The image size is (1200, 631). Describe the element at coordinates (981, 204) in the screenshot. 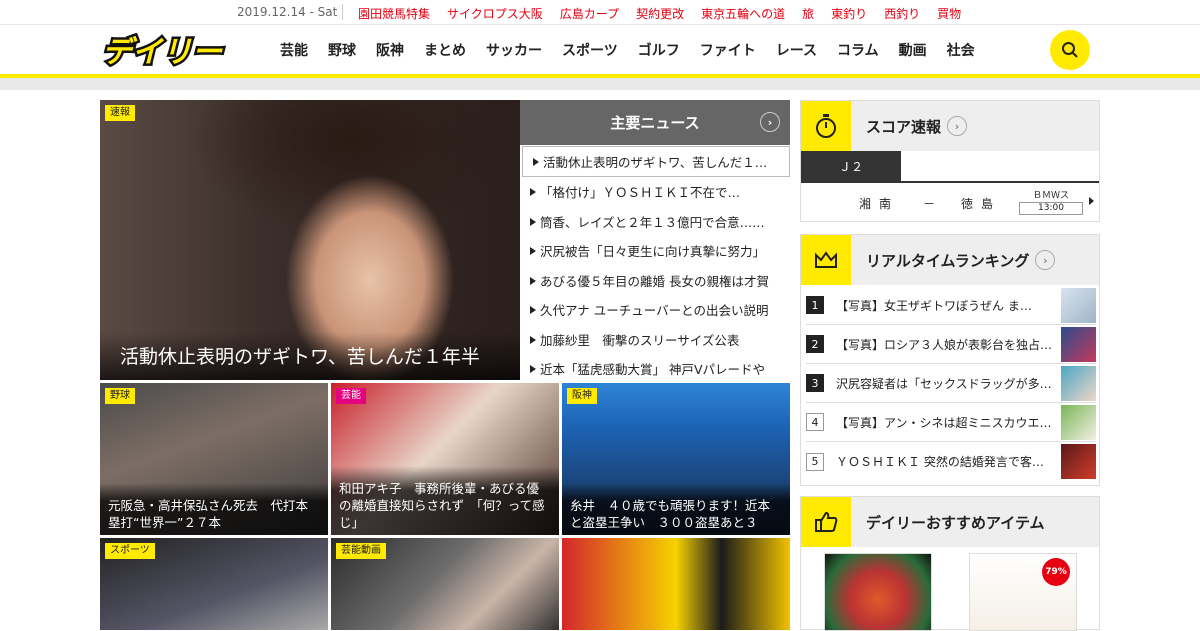

I see `away-team: 徳島` at that location.